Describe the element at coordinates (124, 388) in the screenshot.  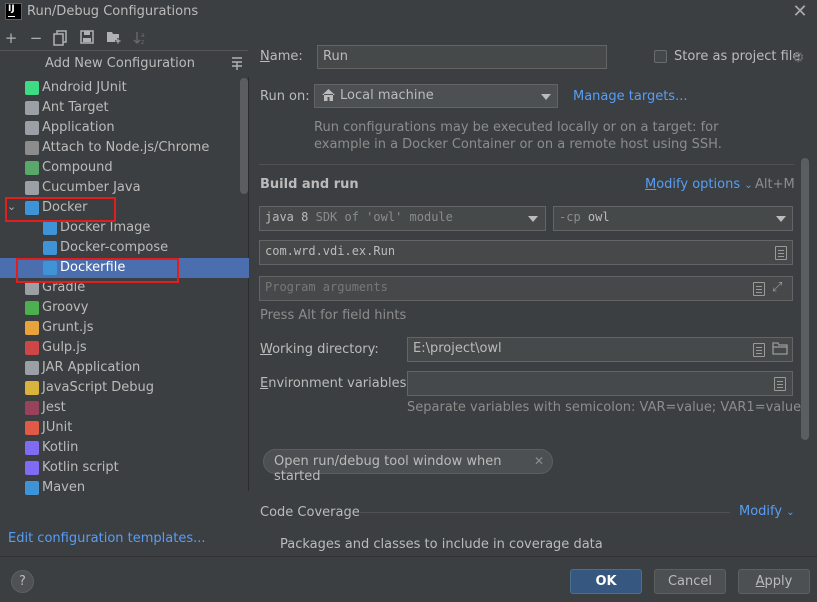
I see `tree-item-javascript-debug: JavaScript Debug` at that location.